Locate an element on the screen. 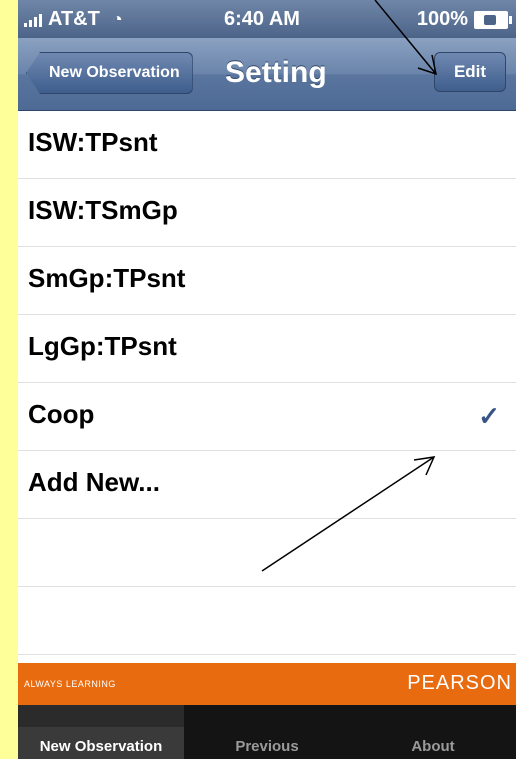 This screenshot has height=759, width=516. tab-previous: Previous is located at coordinates (267, 732).